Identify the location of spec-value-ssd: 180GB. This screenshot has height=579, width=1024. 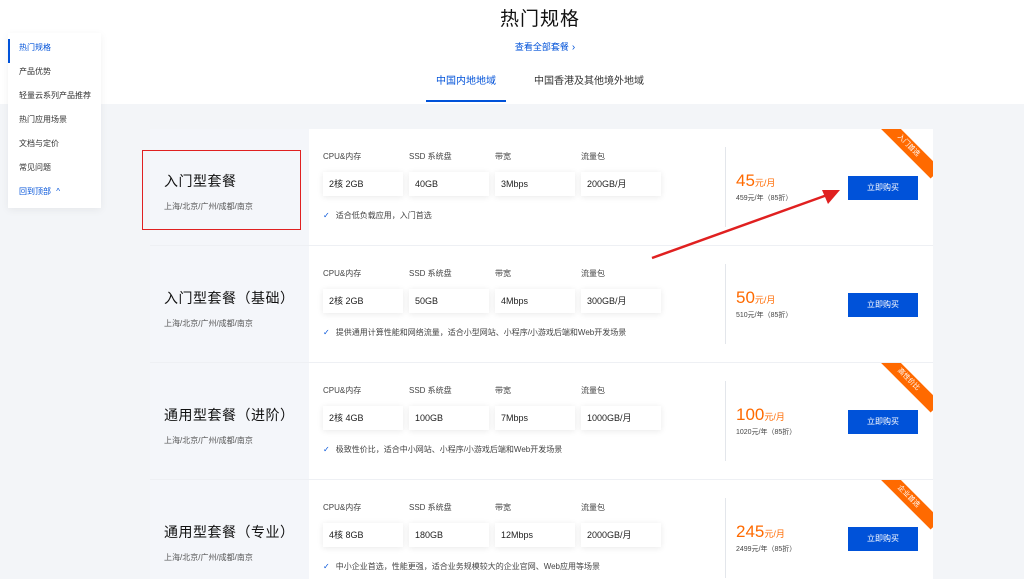
(449, 535).